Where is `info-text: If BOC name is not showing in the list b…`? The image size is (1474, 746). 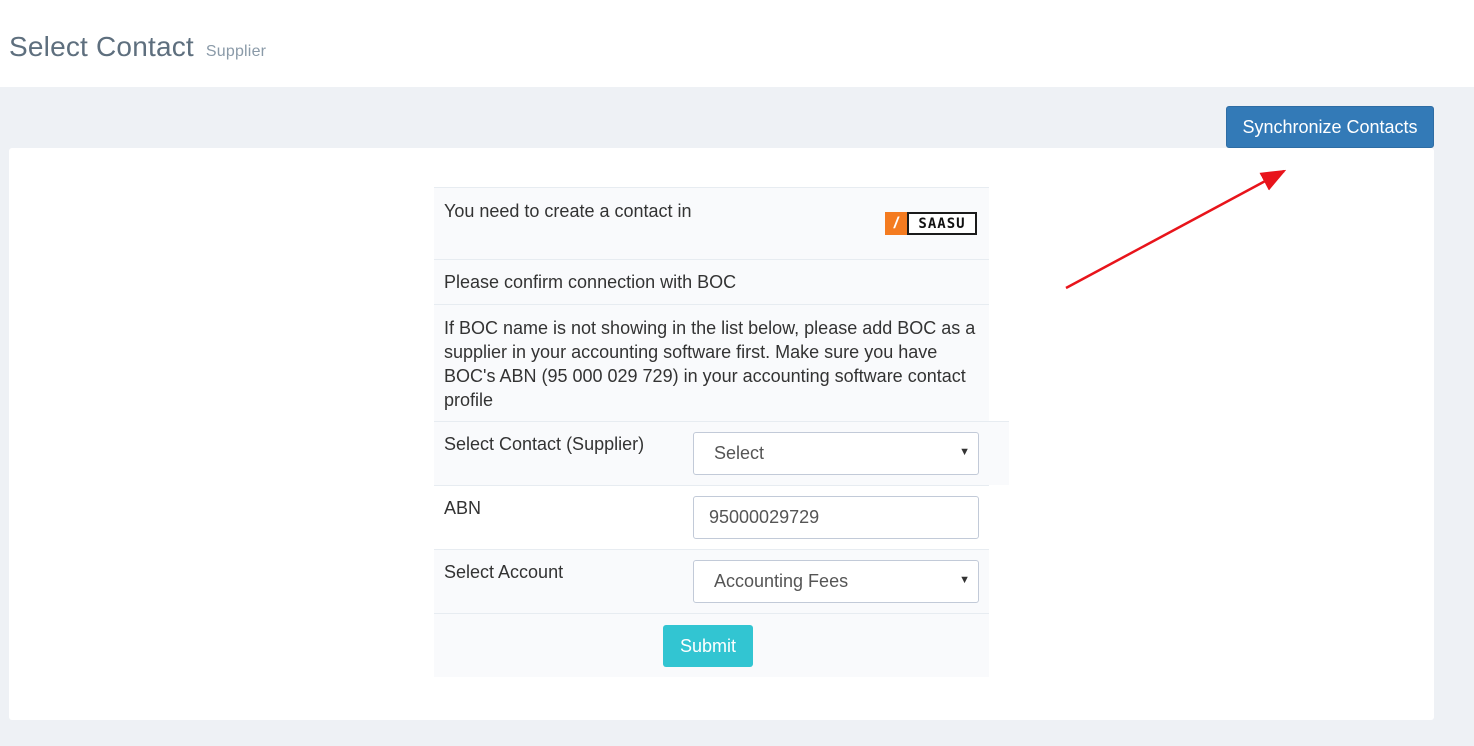
info-text: If BOC name is not showing in the list b… is located at coordinates (710, 364).